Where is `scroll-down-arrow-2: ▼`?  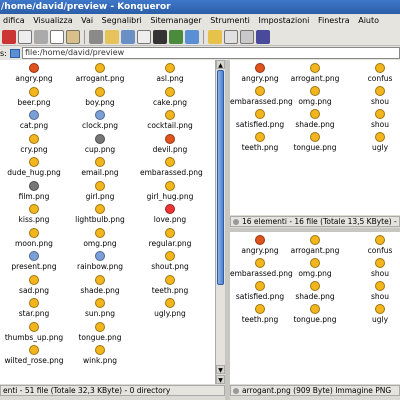
scroll-down-arrow-2: ▼ is located at coordinates (220, 379).